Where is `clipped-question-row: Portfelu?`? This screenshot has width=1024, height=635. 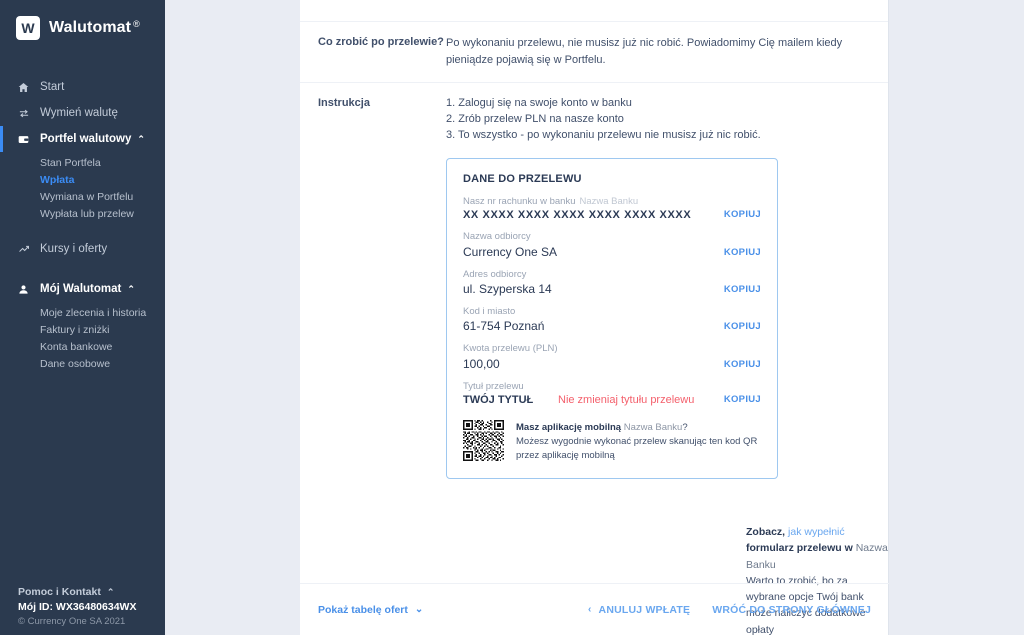 clipped-question-row: Portfelu? is located at coordinates (594, 11).